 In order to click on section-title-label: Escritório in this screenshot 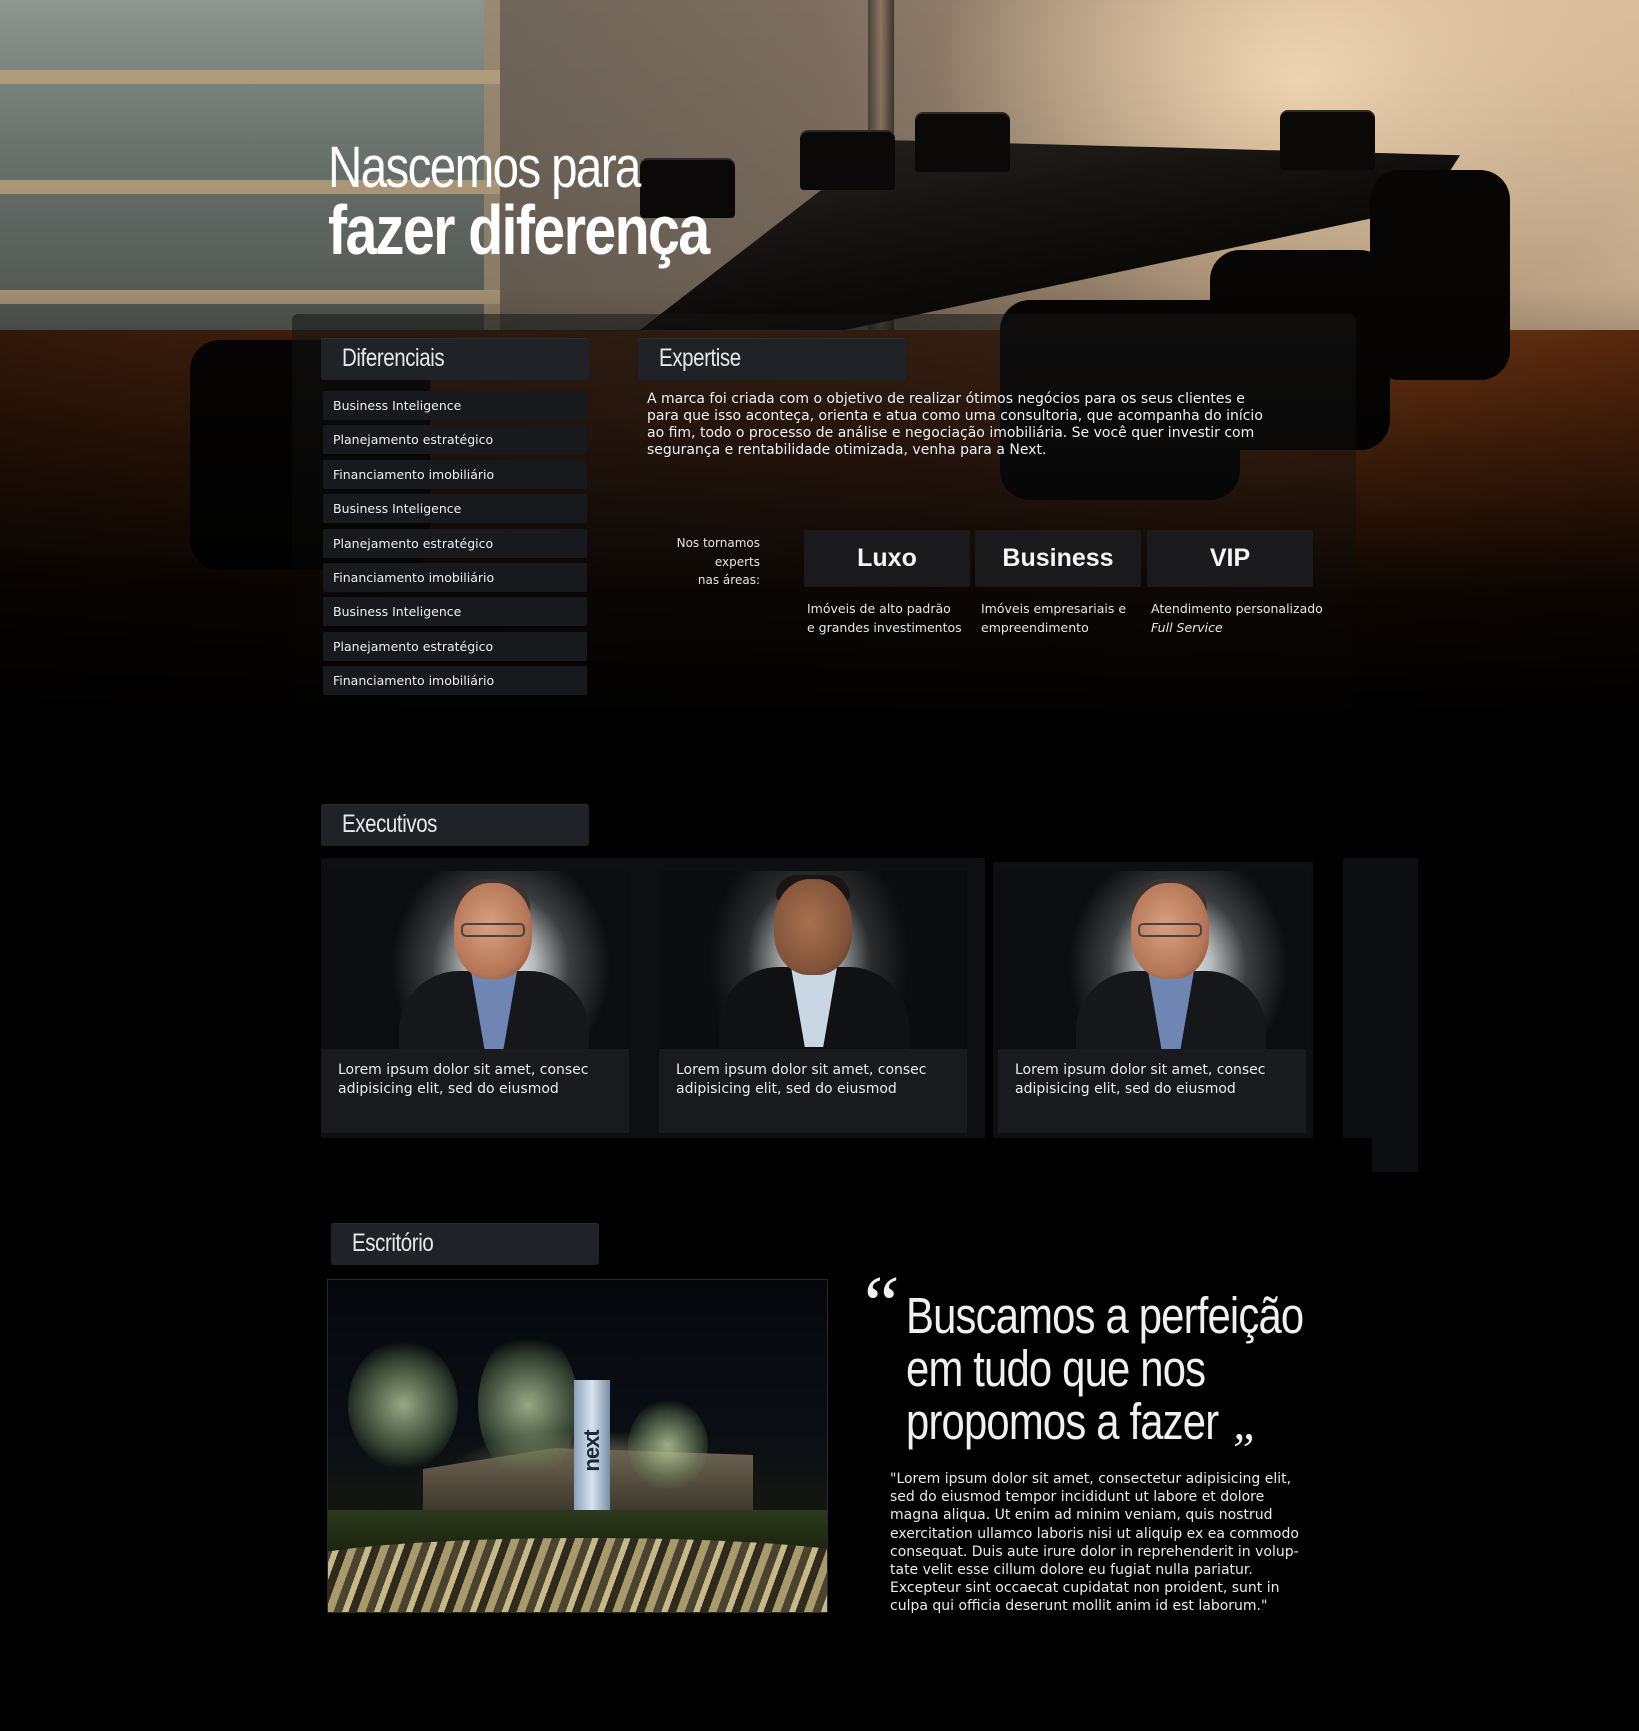, I will do `click(393, 1243)`.